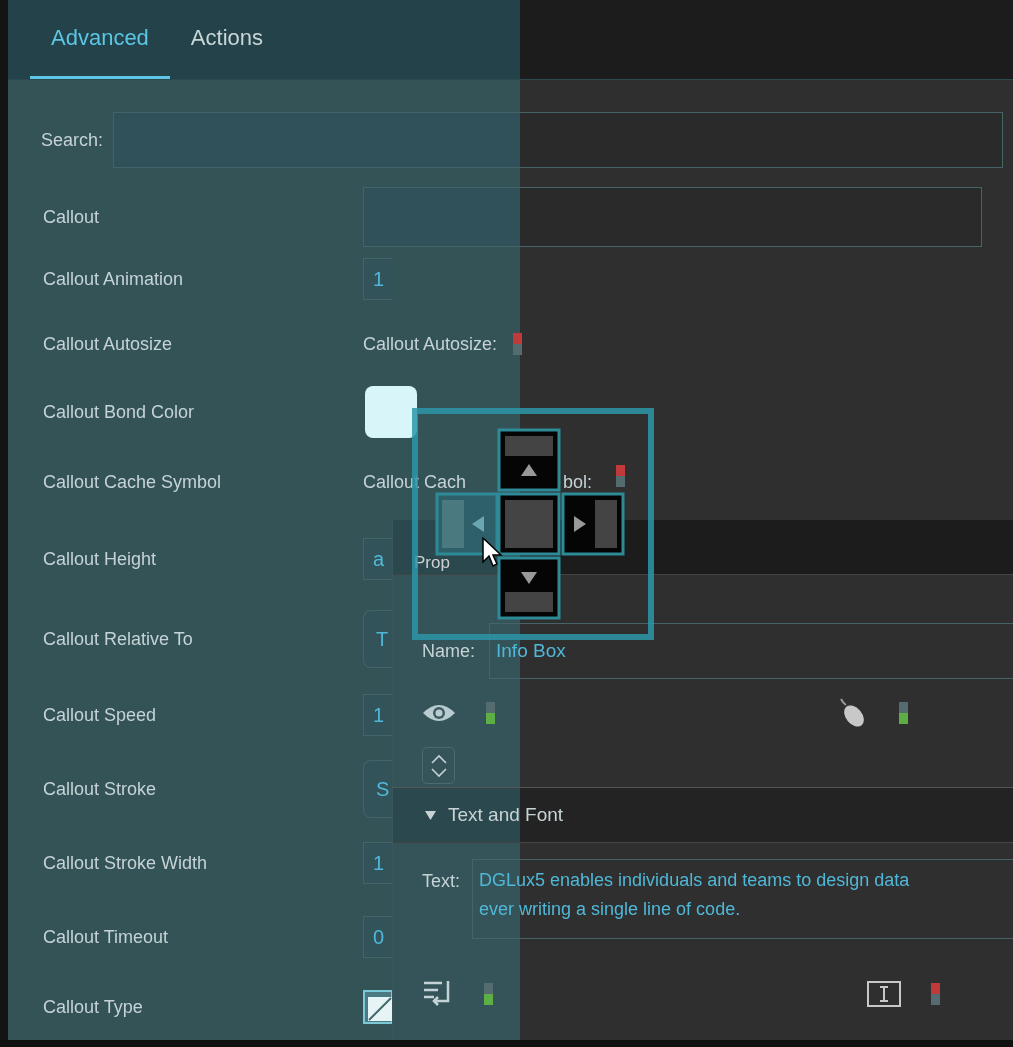 Image resolution: width=1013 pixels, height=1047 pixels. I want to click on number-field: a, so click(377, 559).